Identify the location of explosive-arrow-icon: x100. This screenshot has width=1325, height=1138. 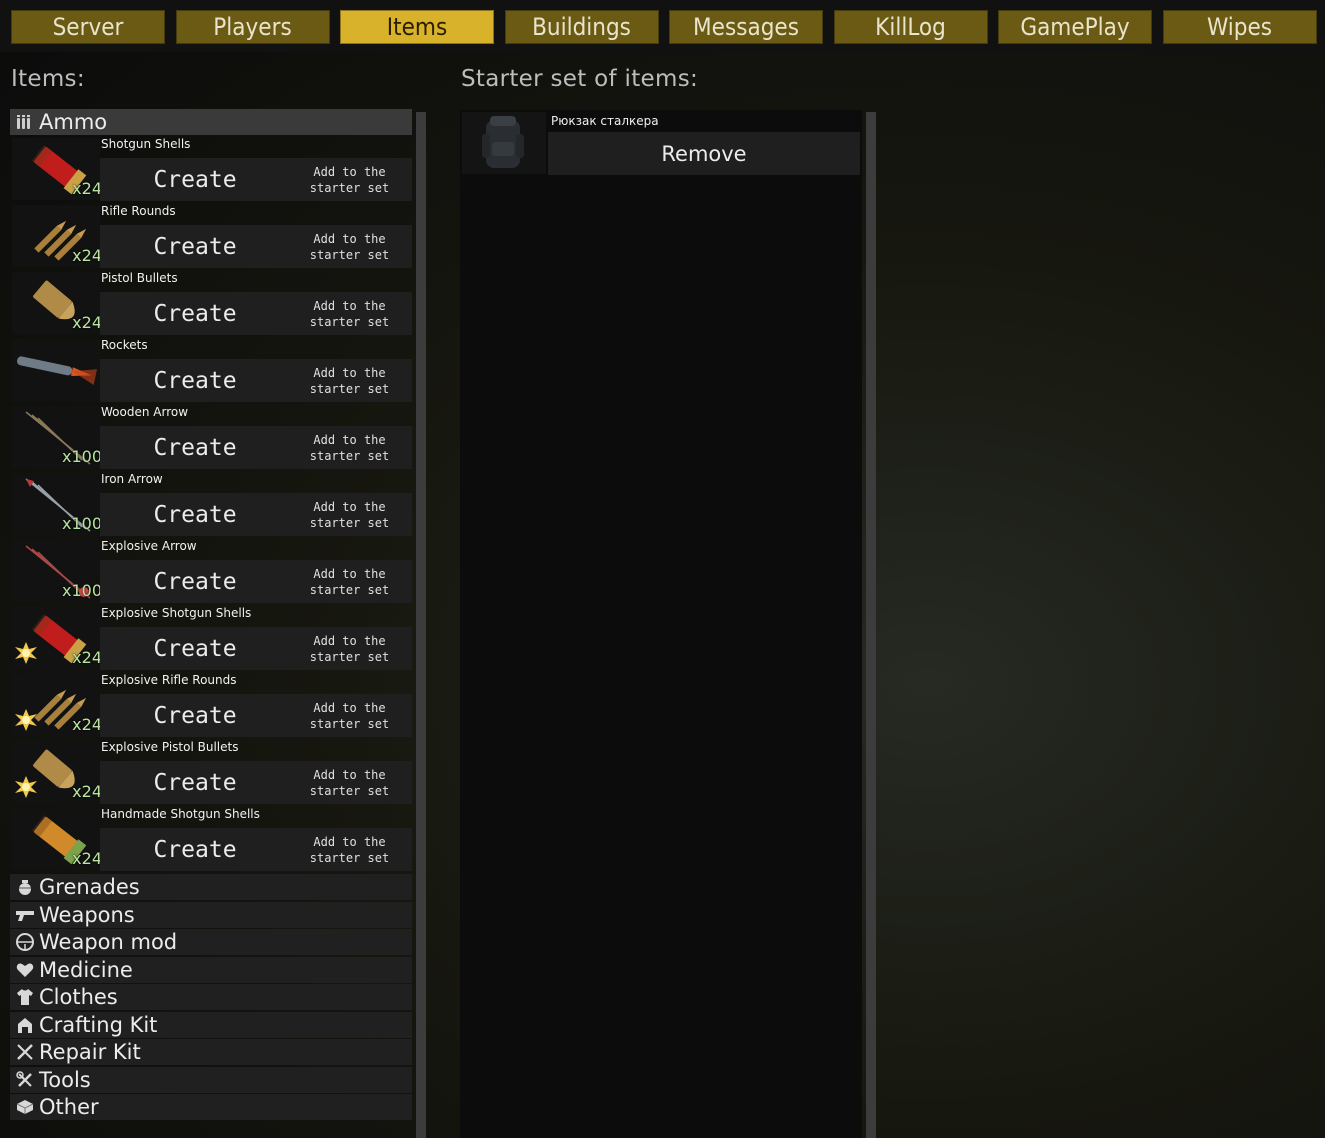
(57, 571).